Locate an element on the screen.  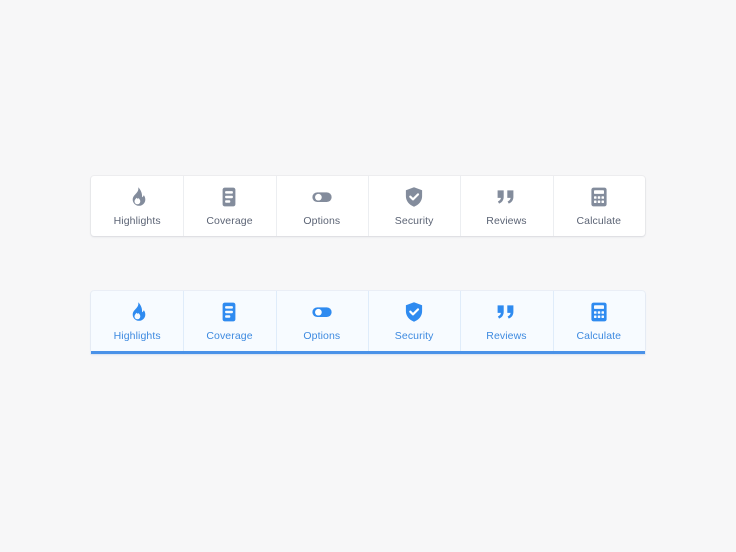
tab-coverage-inactive: Coverage is located at coordinates (229, 206).